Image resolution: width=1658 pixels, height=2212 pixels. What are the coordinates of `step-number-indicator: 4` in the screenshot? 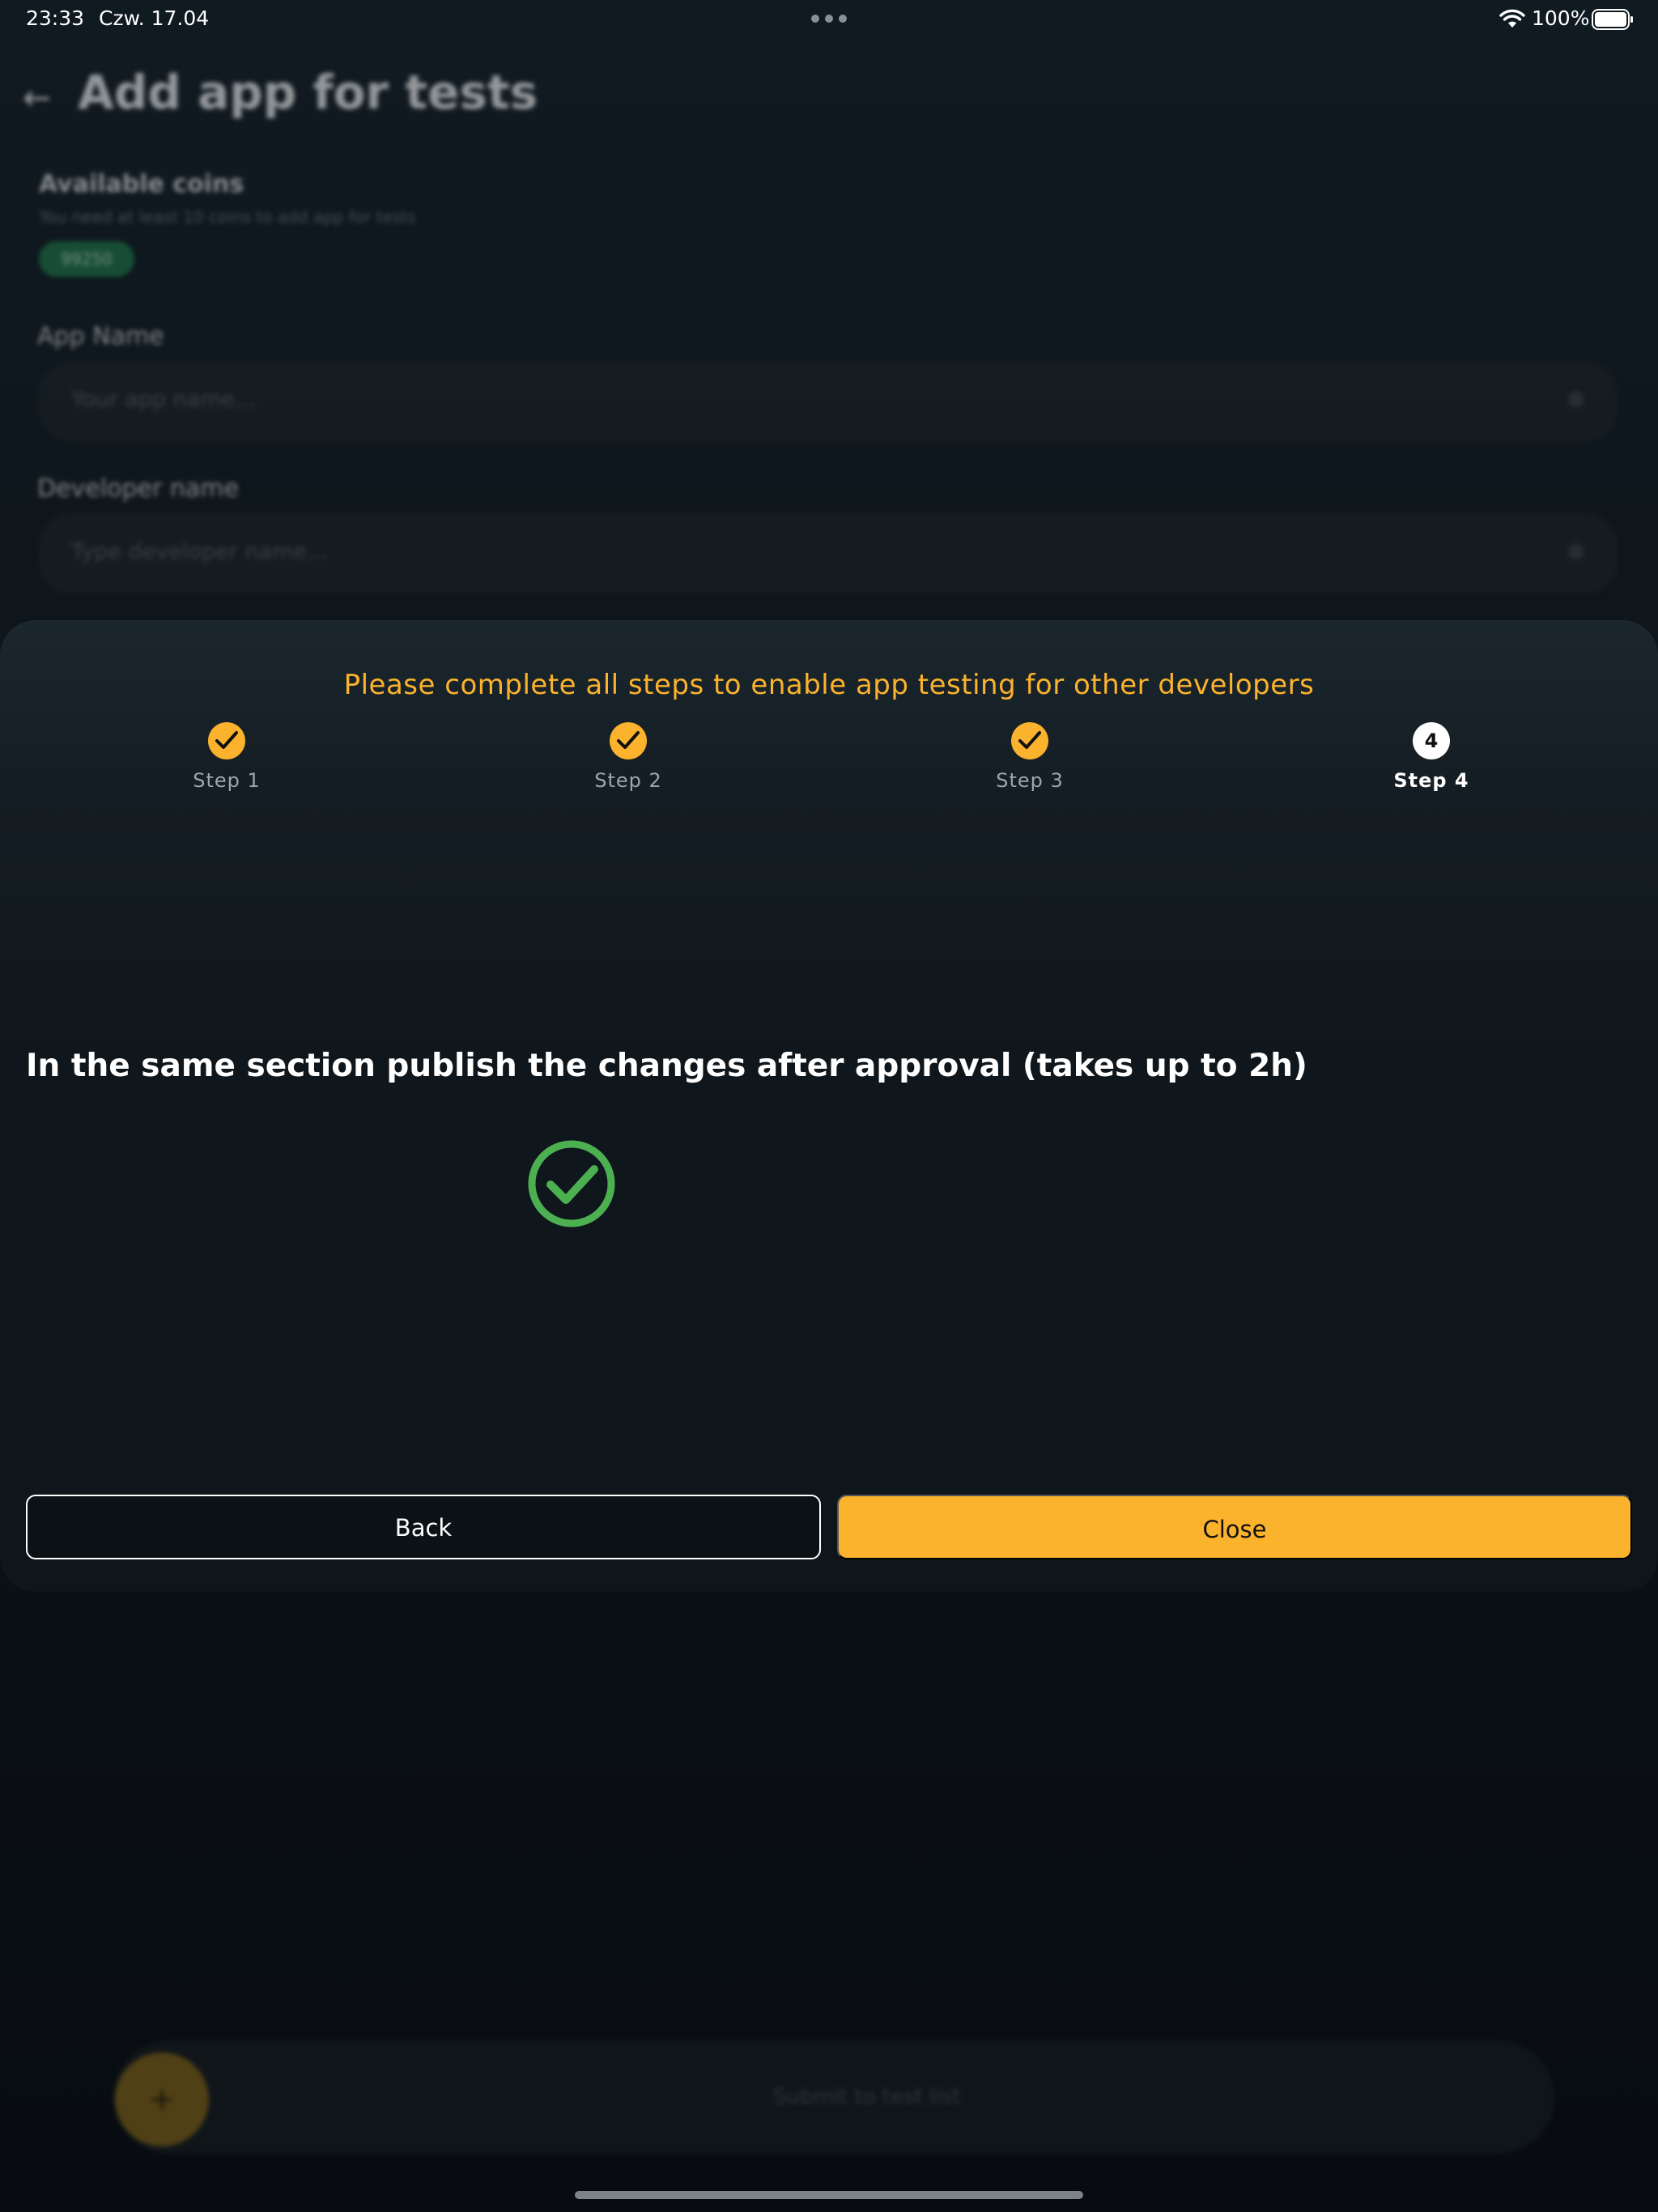 It's located at (1431, 741).